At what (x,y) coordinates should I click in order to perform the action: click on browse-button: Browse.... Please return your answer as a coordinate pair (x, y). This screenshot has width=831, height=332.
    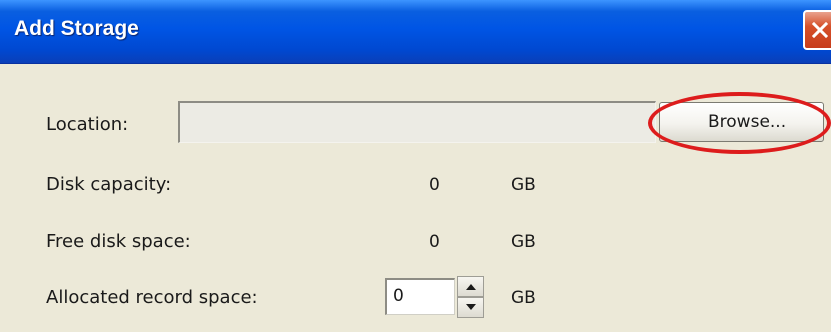
    Looking at the image, I should click on (741, 122).